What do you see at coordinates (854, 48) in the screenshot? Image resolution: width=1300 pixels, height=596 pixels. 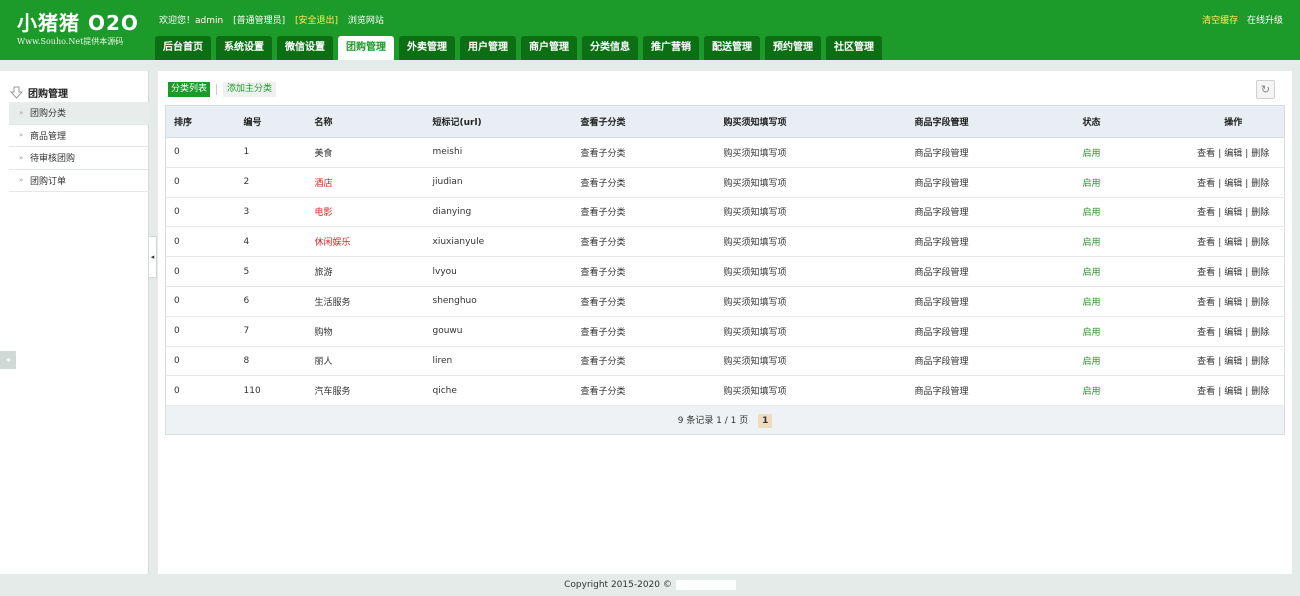 I see `tab-11: 社区管理` at bounding box center [854, 48].